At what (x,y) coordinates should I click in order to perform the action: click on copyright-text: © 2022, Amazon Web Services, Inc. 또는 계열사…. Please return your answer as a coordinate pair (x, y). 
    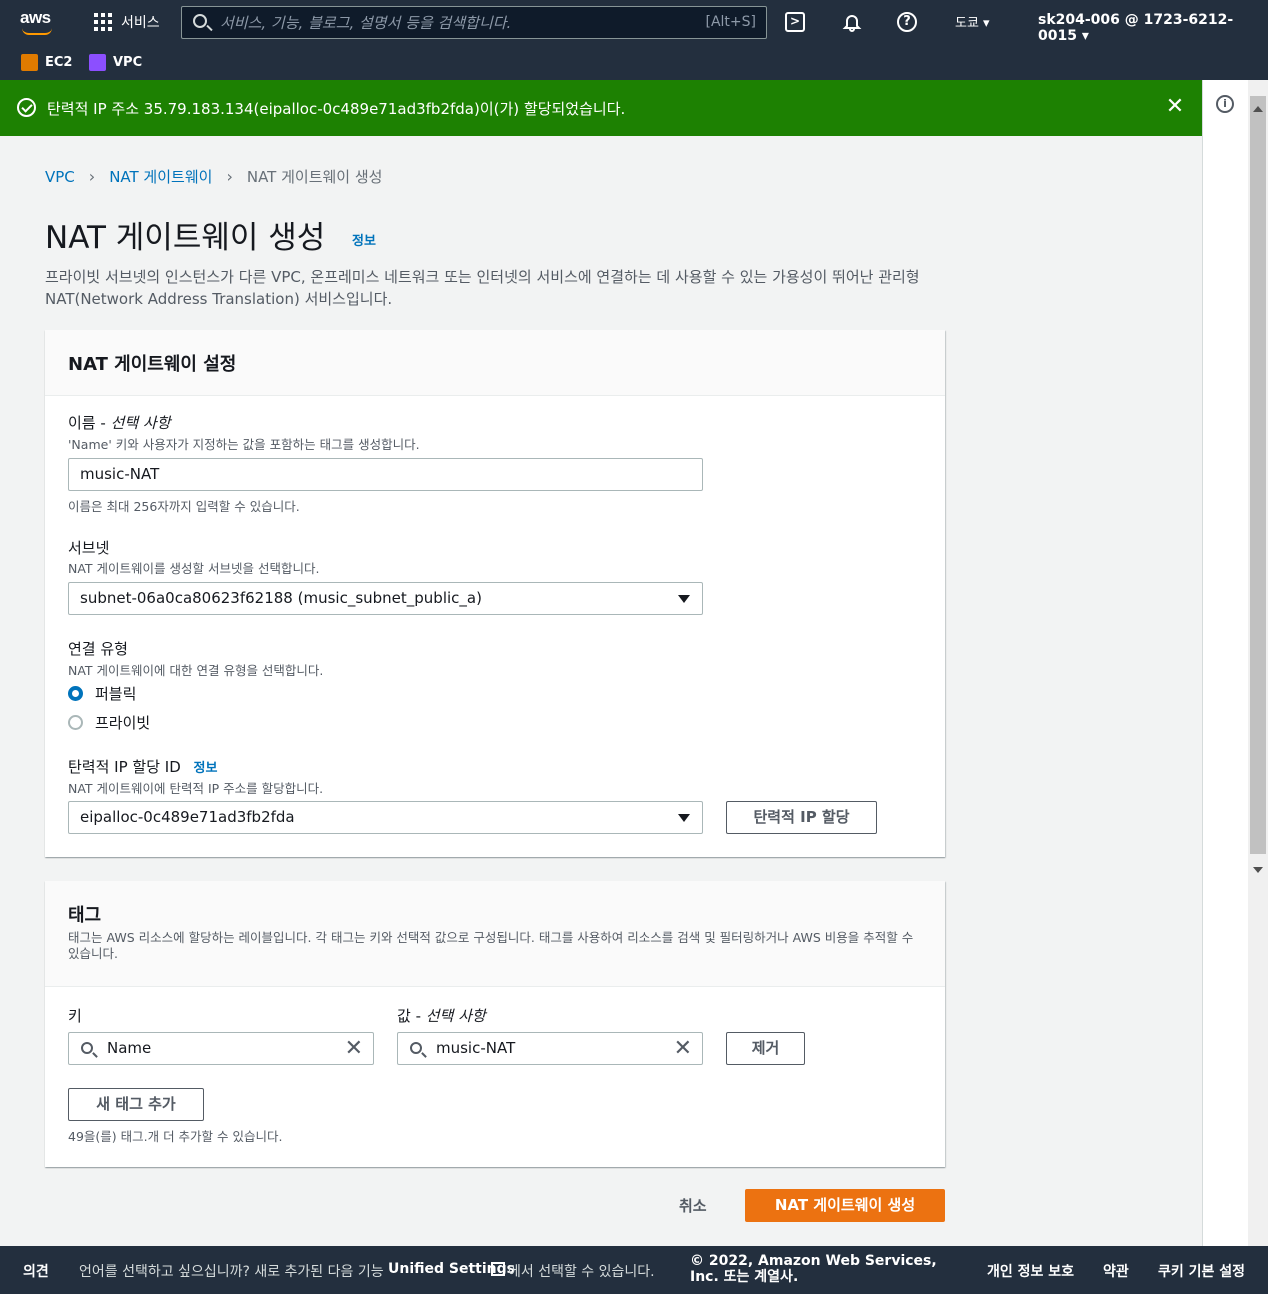
    Looking at the image, I should click on (813, 1269).